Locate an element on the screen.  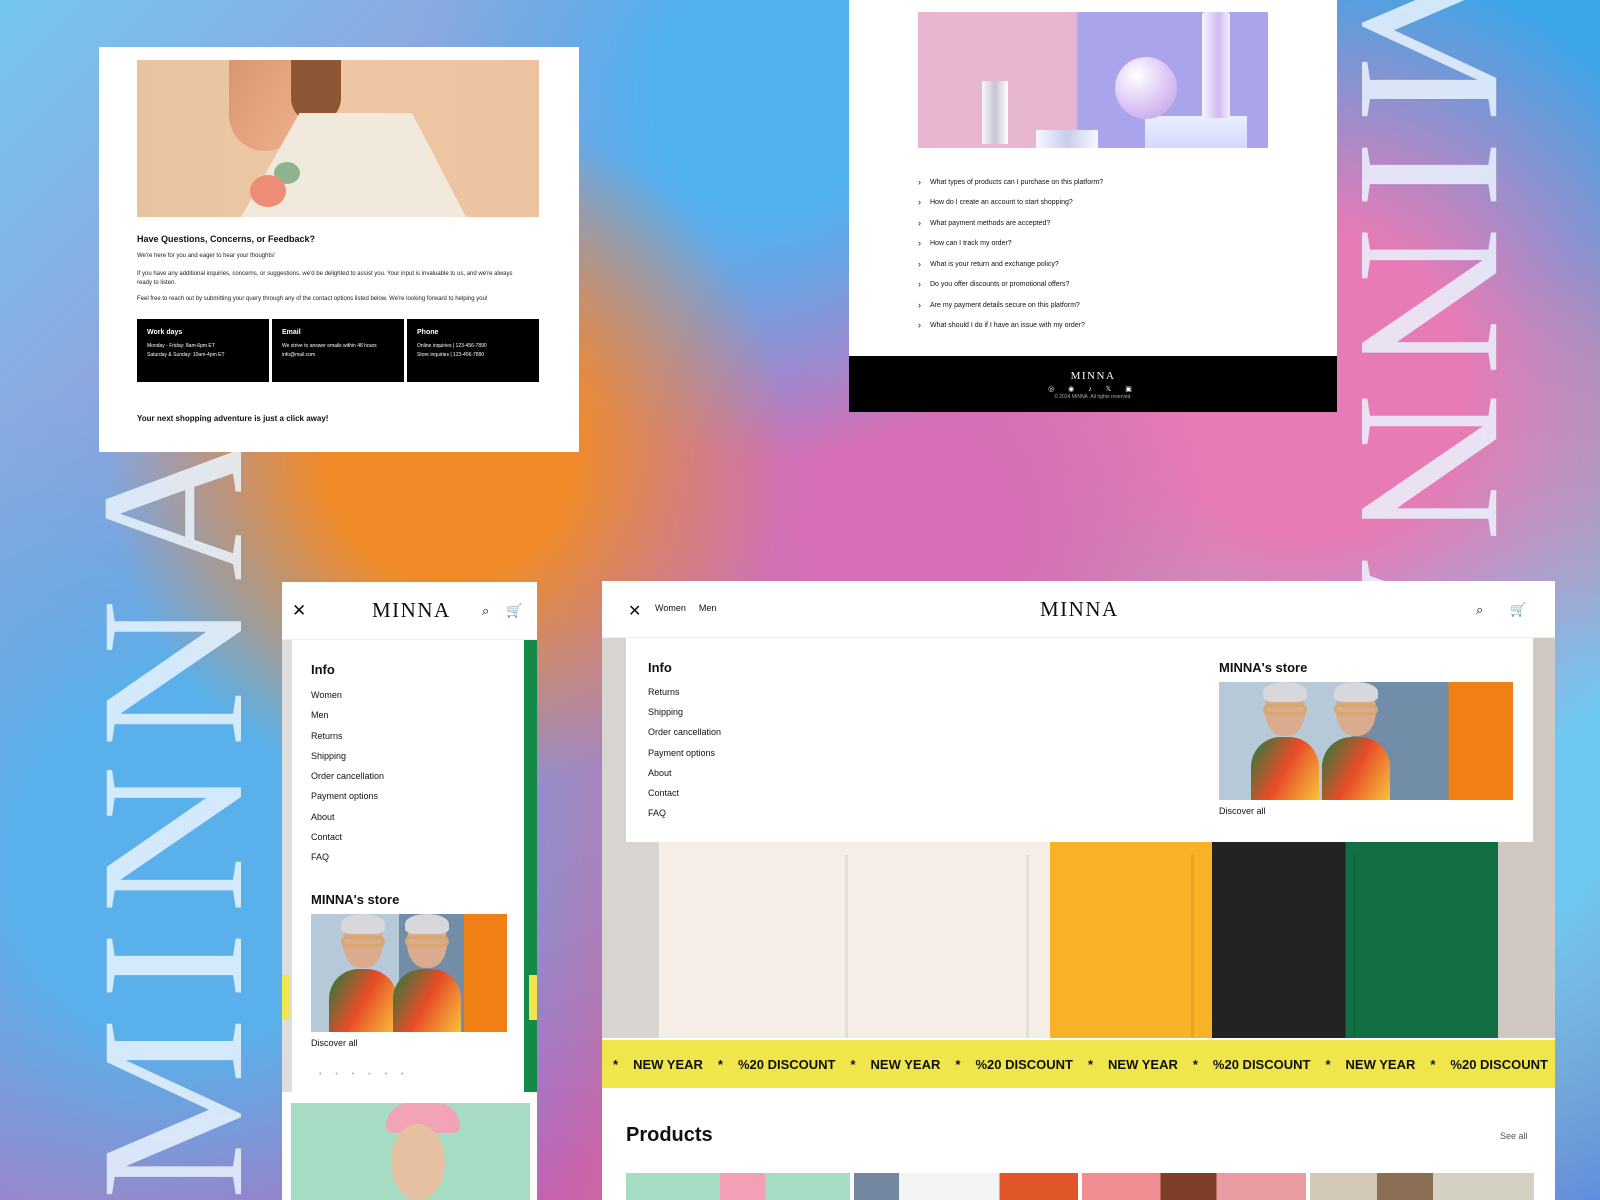
mobile-header: ✕ MINNA ⌕ 🛒 is located at coordinates (409, 611).